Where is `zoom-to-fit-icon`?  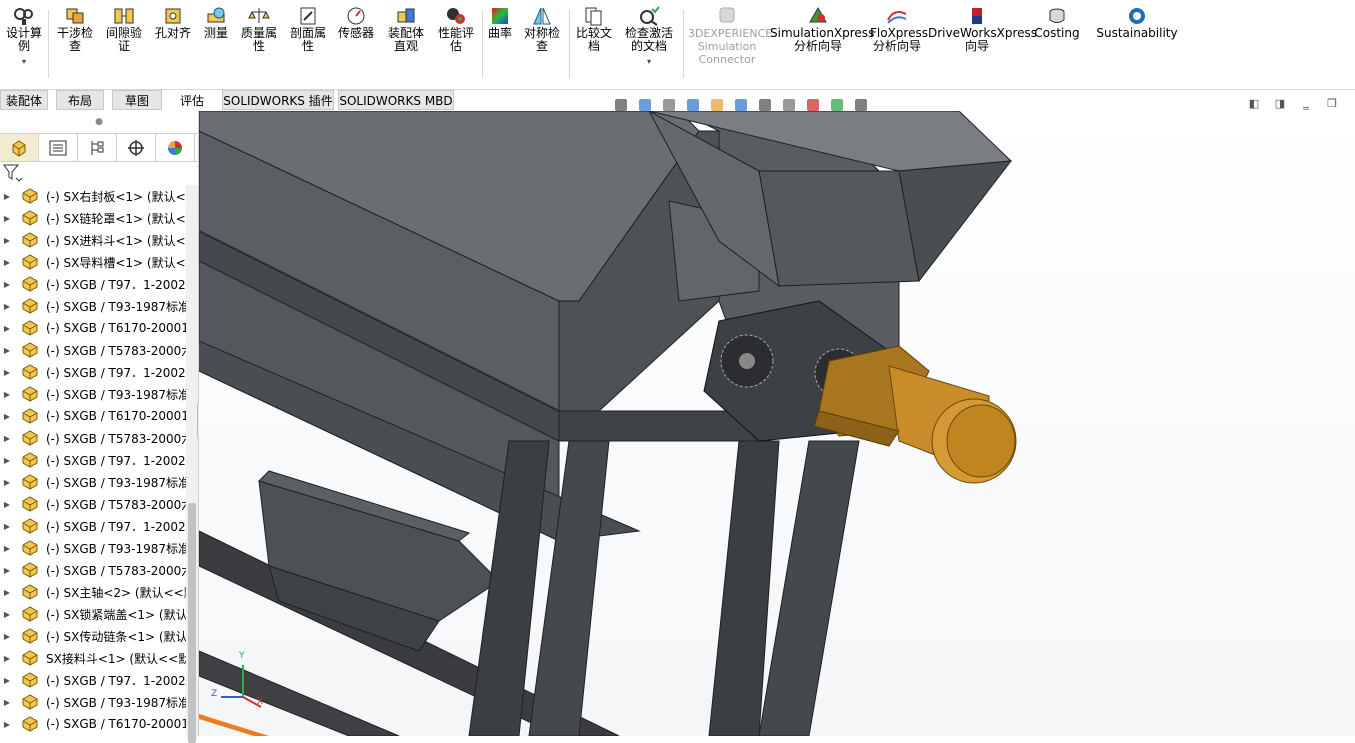
zoom-to-fit-icon is located at coordinates (621, 105).